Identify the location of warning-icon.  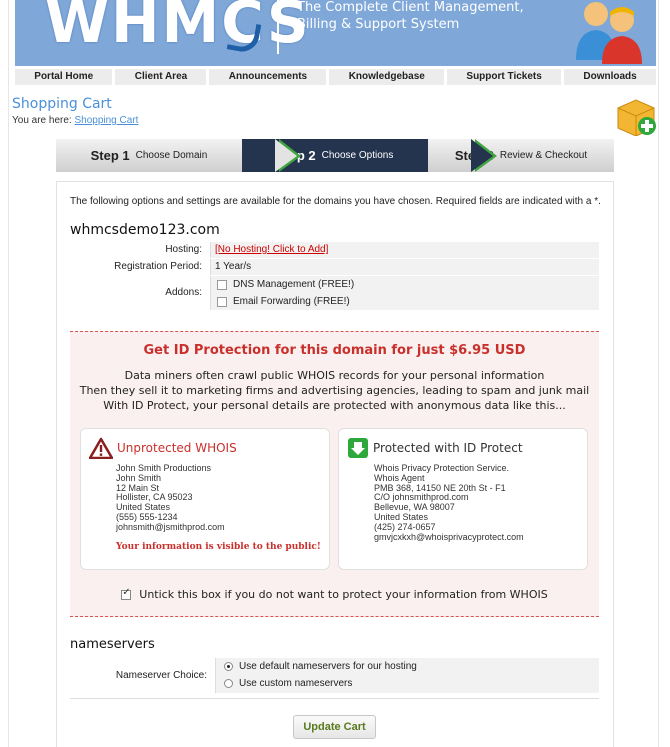
(101, 448).